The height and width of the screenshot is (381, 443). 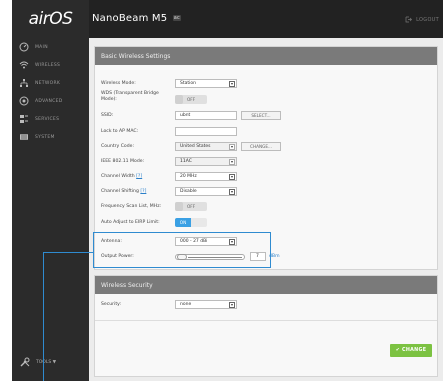 What do you see at coordinates (182, 250) in the screenshot?
I see `antenna-highlight-box` at bounding box center [182, 250].